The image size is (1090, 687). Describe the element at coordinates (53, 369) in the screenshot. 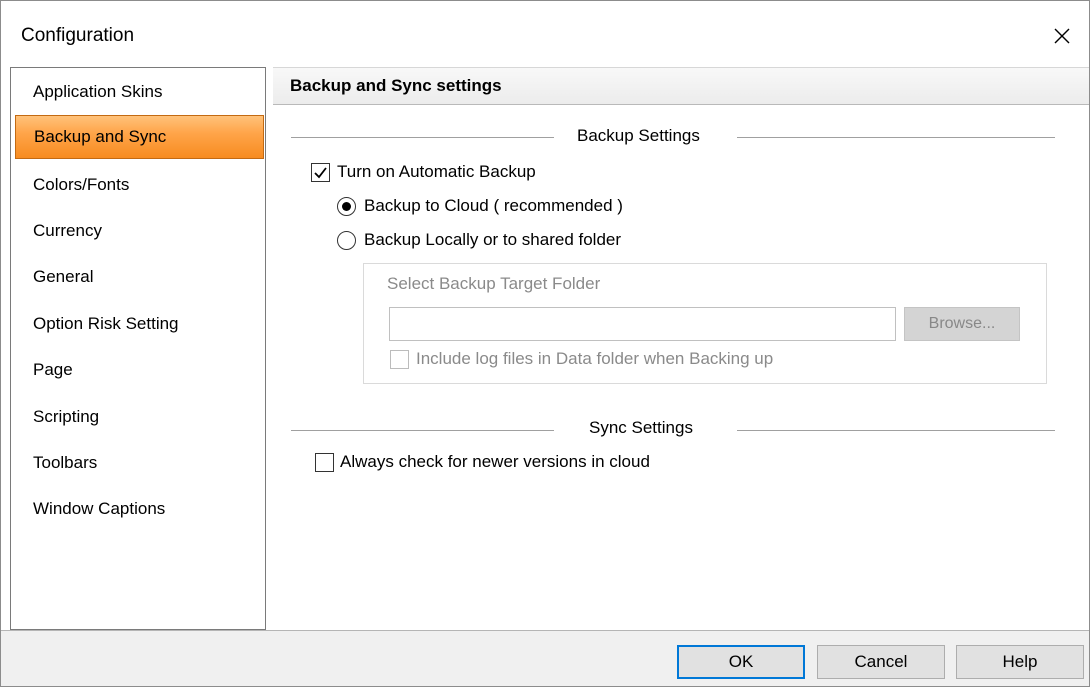

I see `sidebar-item-label: Page` at that location.